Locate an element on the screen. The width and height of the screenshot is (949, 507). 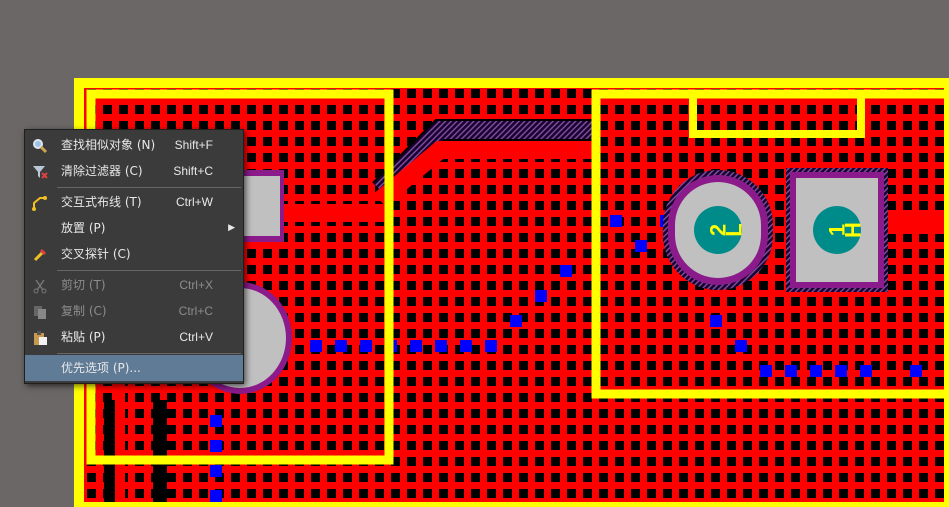
menu-label: 清除过滤器 (C) is located at coordinates (102, 171).